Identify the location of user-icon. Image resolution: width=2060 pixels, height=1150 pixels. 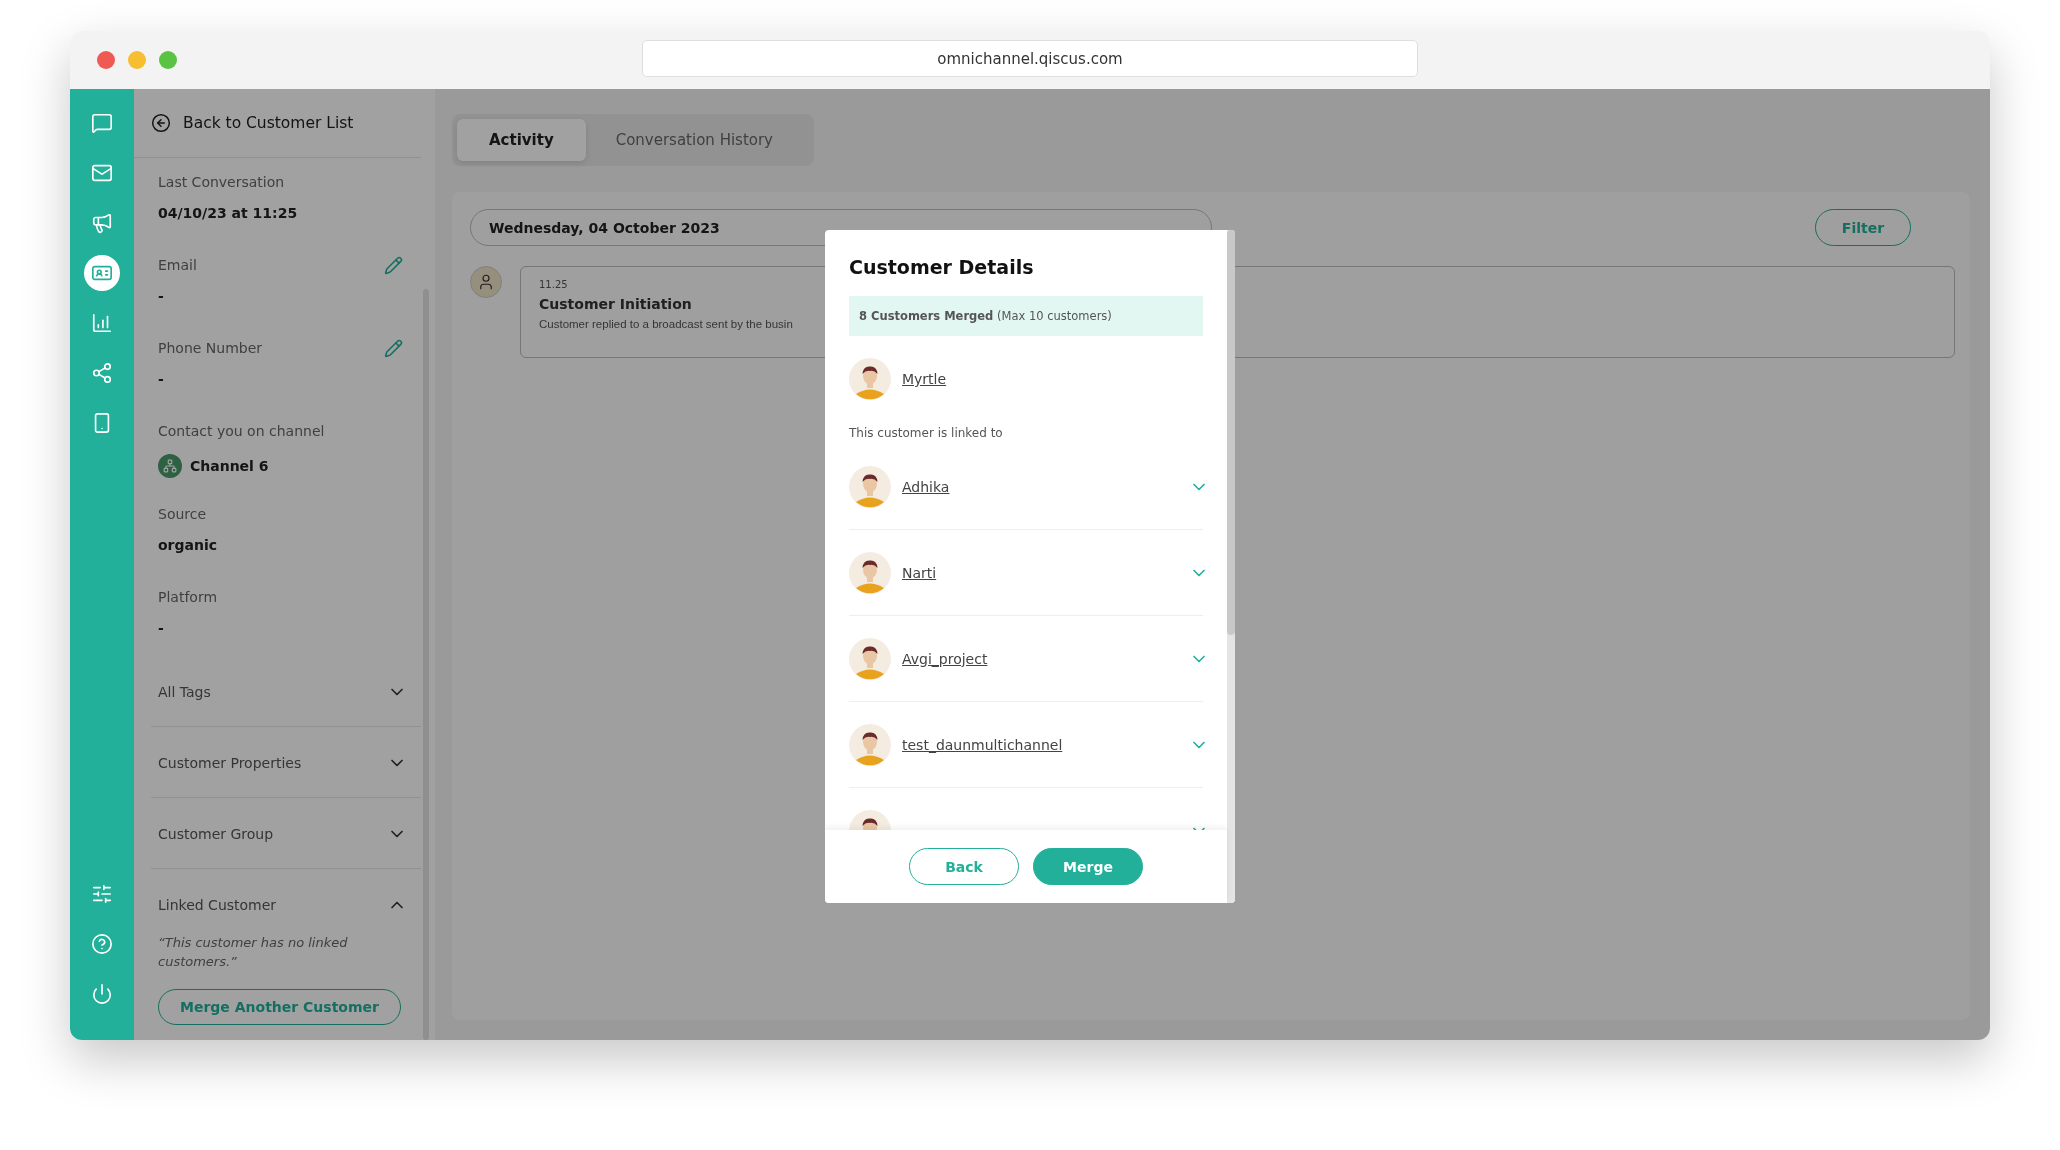
(486, 282).